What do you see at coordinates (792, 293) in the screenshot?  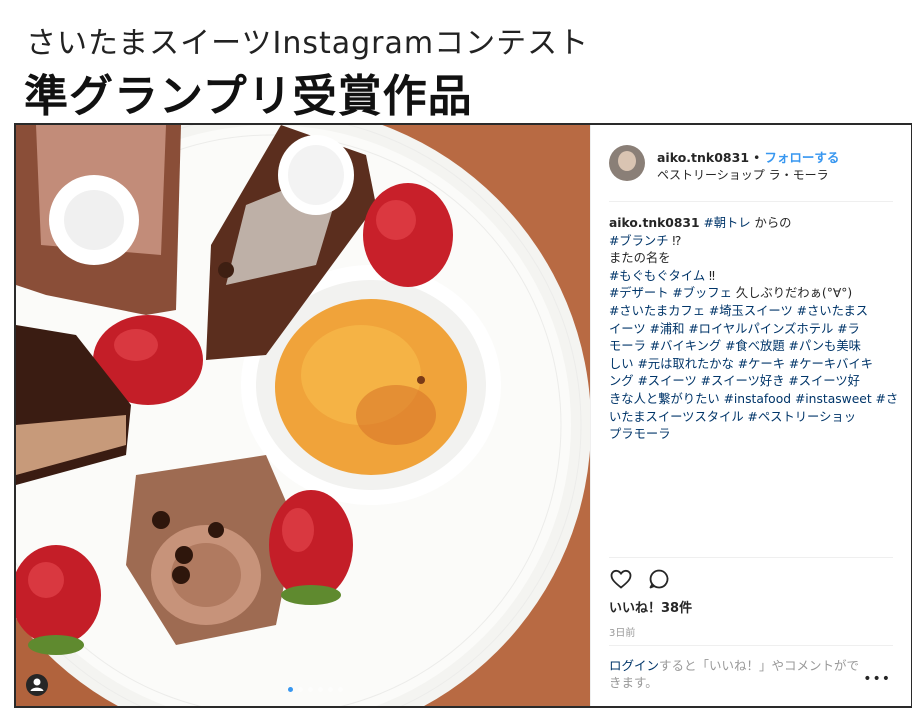 I see `caption-text: 久しぶりだわぁ(°∀°)` at bounding box center [792, 293].